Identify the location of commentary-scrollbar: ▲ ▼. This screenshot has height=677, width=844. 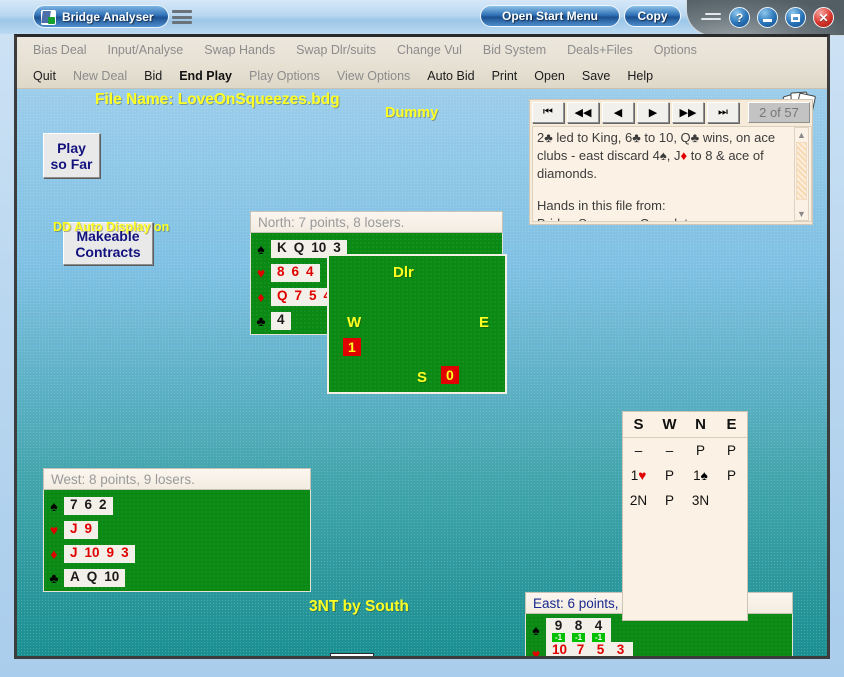
(801, 174).